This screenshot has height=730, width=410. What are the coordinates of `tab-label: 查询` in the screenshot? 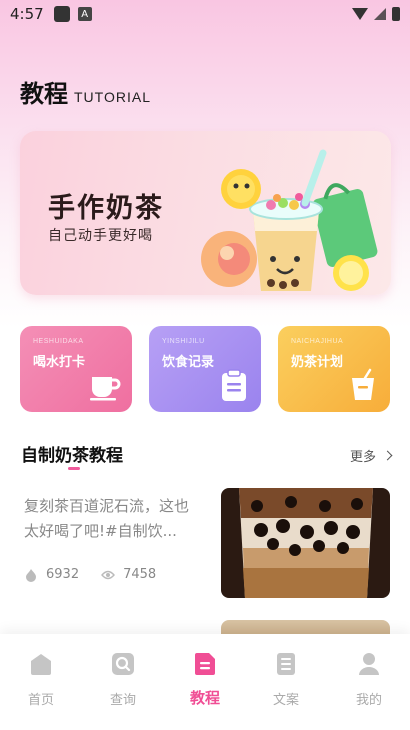 It's located at (122, 700).